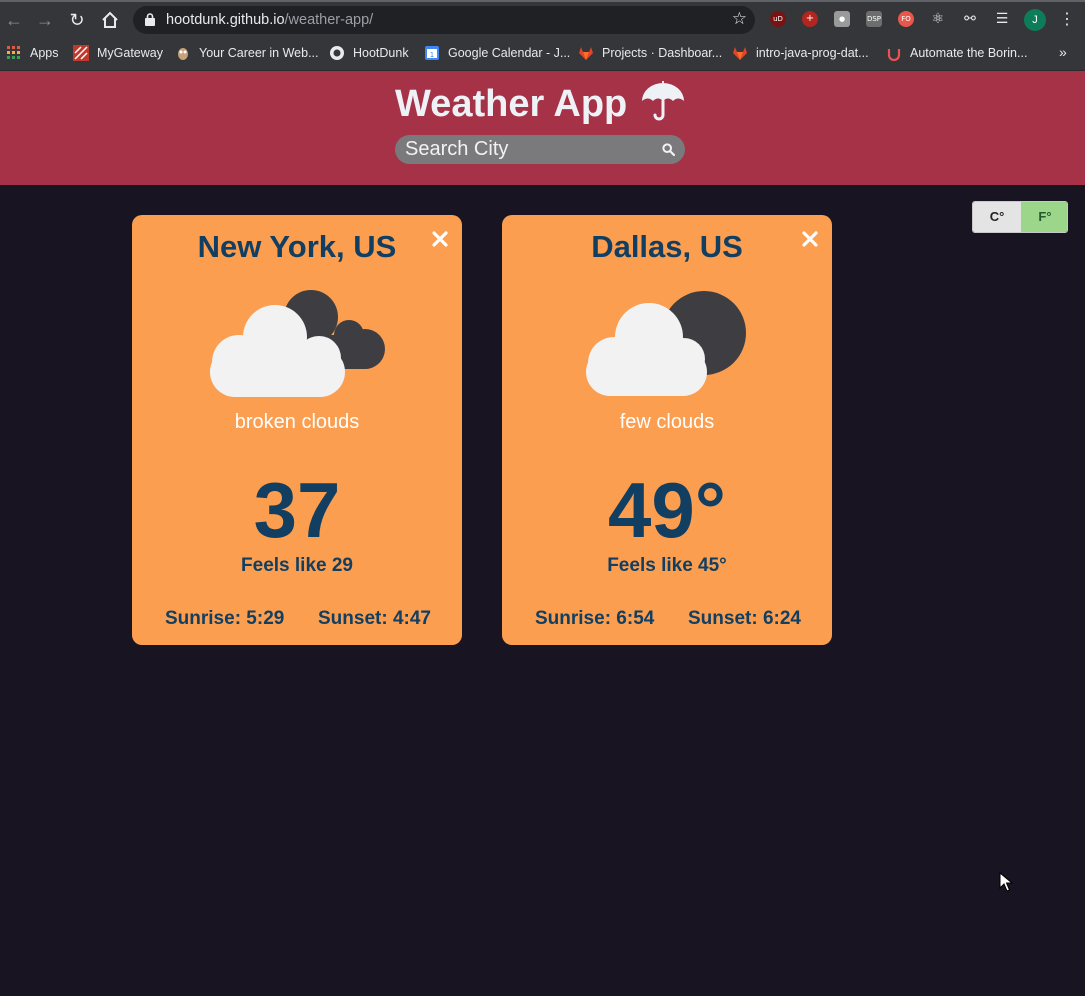 The width and height of the screenshot is (1085, 996). I want to click on url-path: /weather-app/, so click(329, 20).